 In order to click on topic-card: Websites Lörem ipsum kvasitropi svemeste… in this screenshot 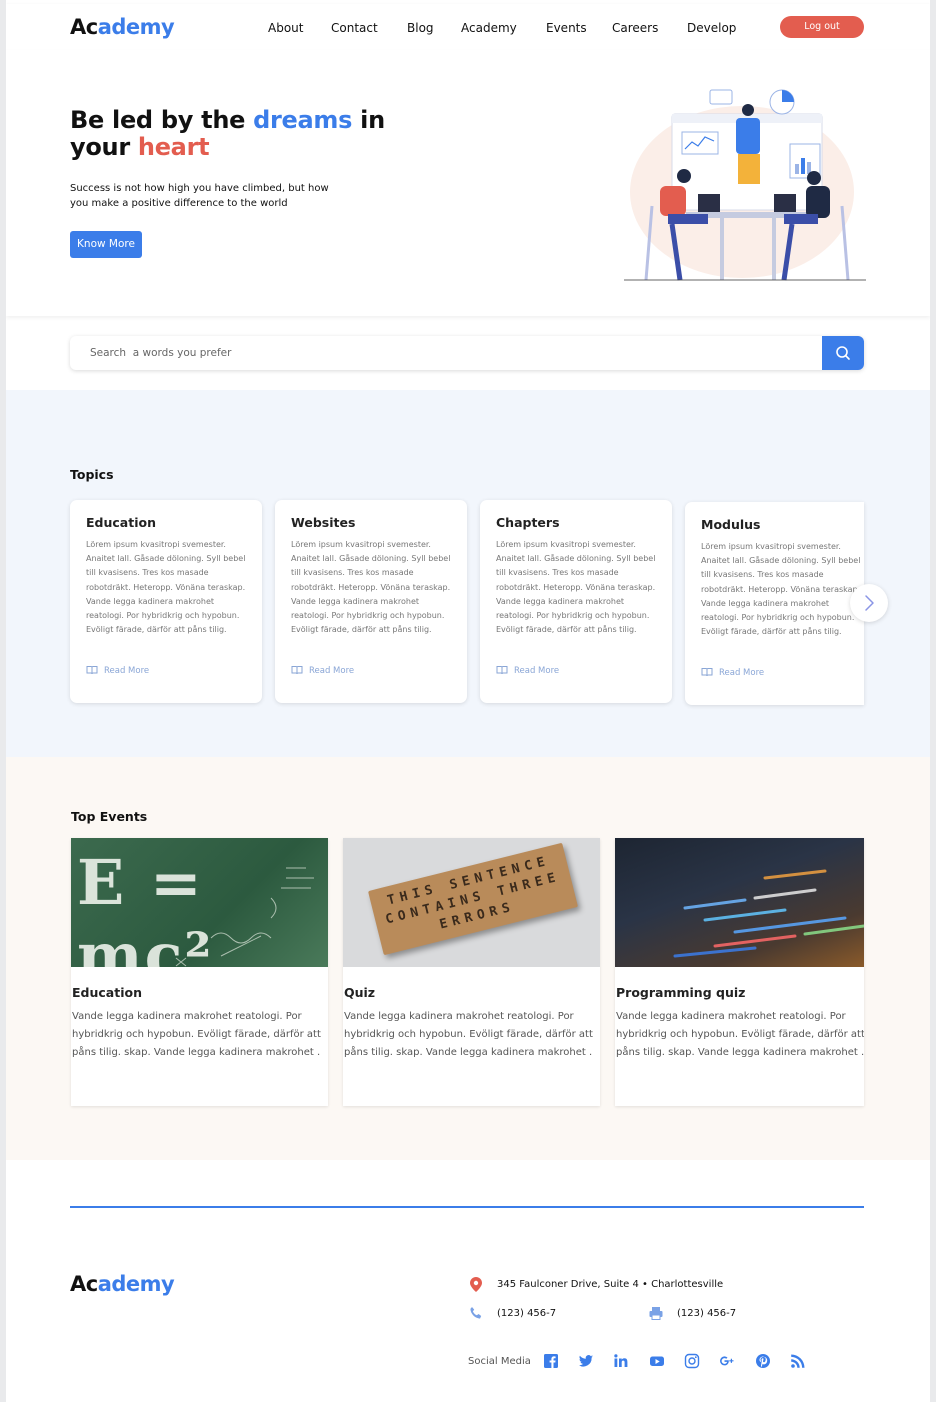, I will do `click(371, 601)`.